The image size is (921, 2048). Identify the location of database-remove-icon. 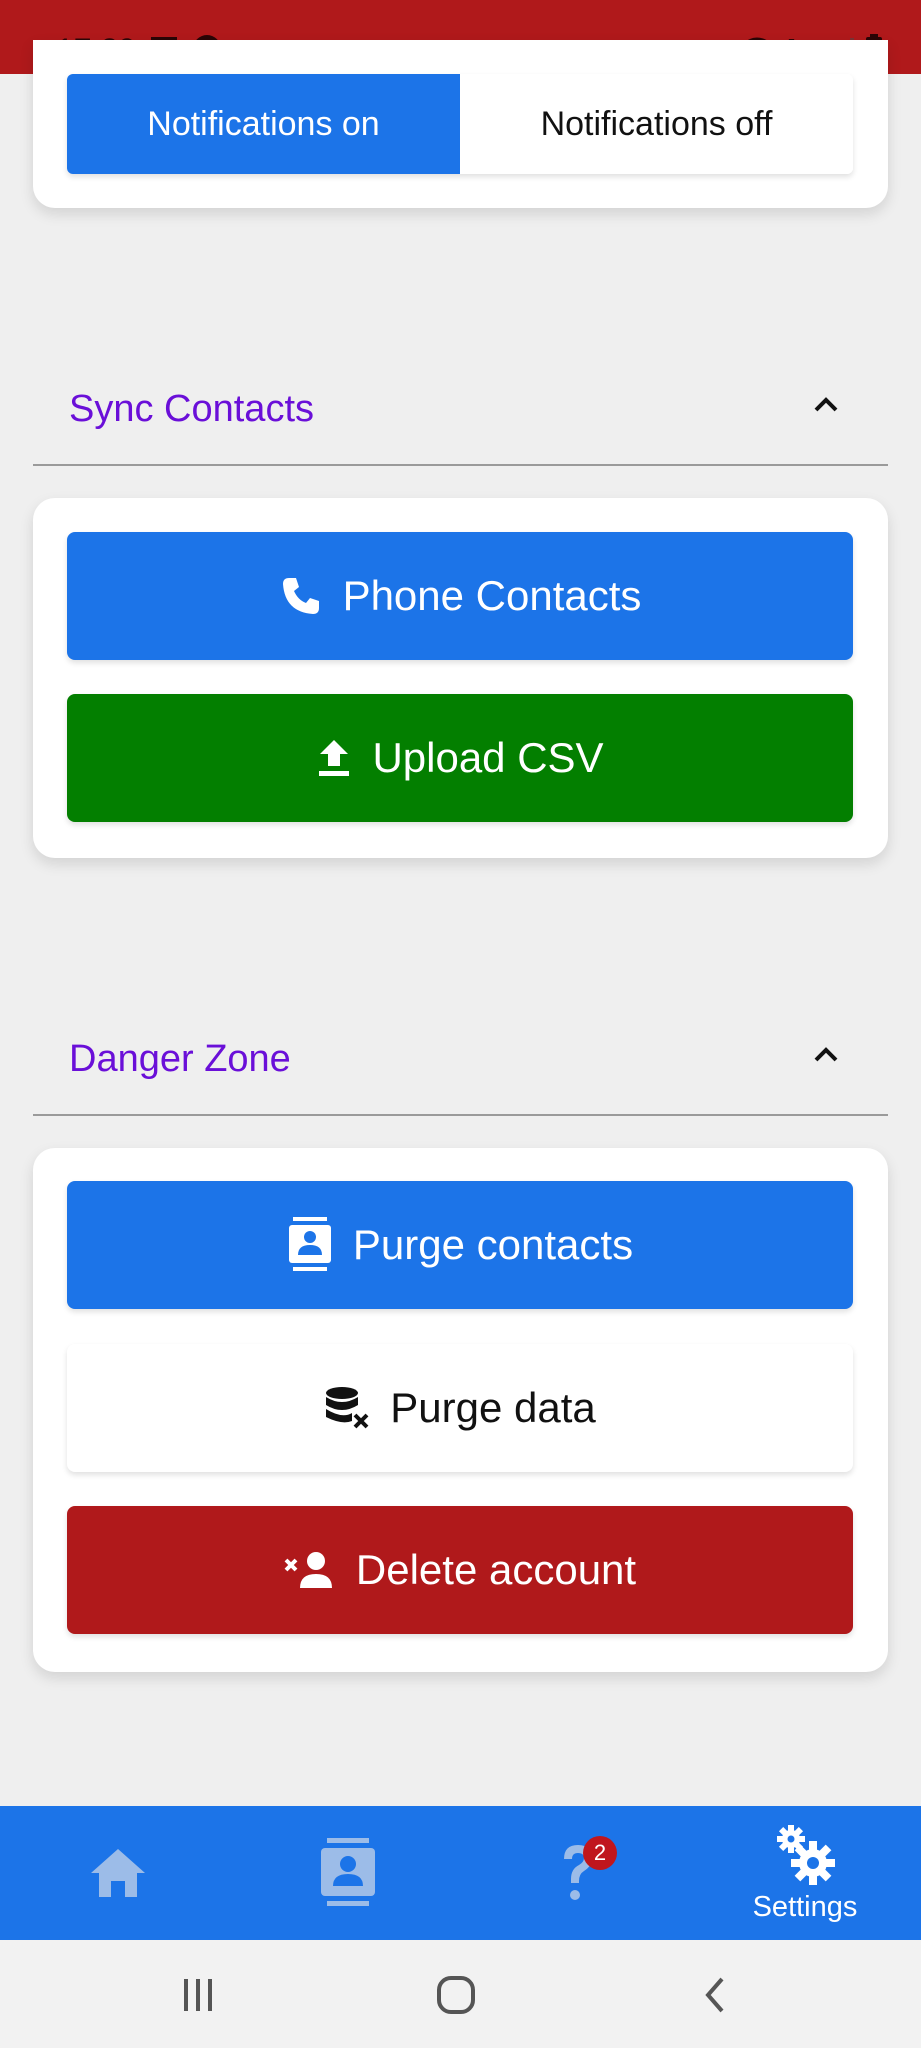
(347, 1408).